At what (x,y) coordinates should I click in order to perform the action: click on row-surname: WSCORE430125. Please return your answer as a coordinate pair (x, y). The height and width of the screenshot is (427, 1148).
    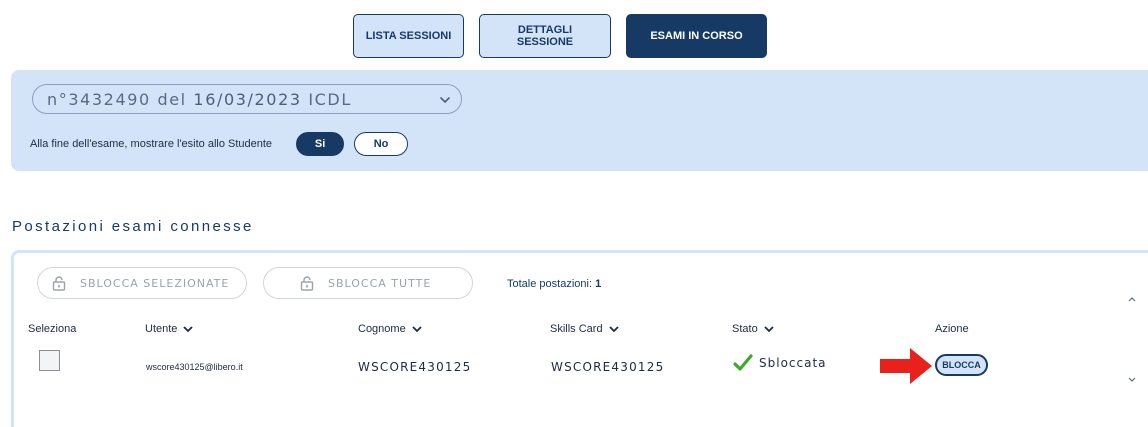
    Looking at the image, I should click on (415, 367).